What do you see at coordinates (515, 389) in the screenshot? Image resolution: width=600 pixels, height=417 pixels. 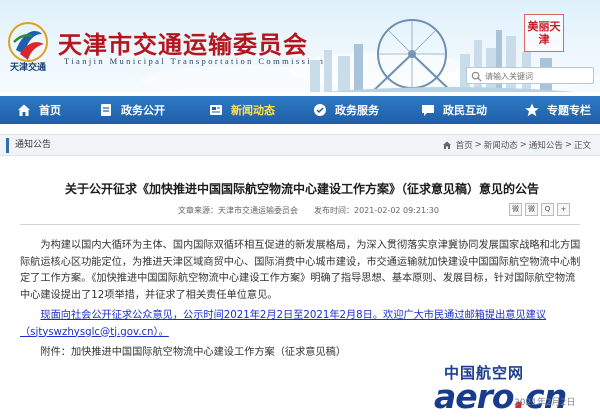 I see `watermark: 中国航空网 aero.cn 2021年2月2日` at bounding box center [515, 389].